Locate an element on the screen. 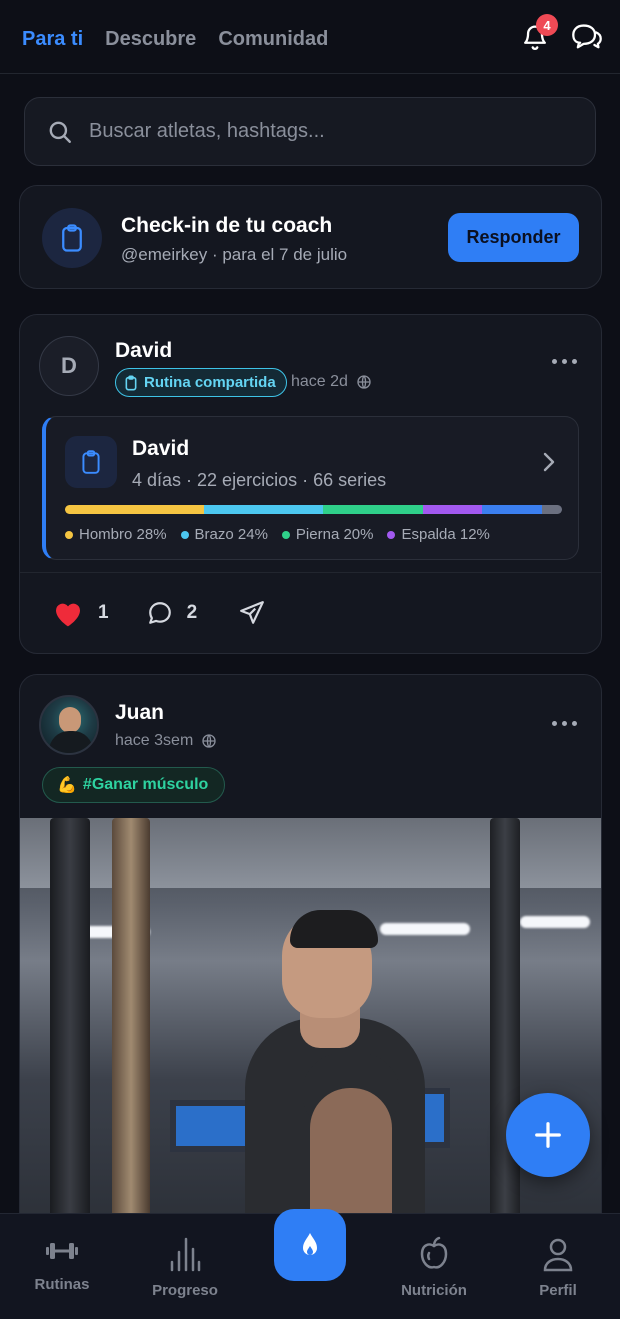 Image resolution: width=620 pixels, height=1319 pixels. like-button: 1 is located at coordinates (80, 613).